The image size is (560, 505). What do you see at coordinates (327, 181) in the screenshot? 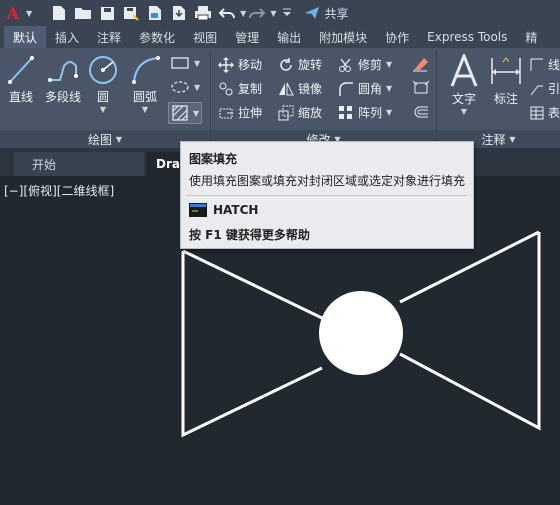
I see `tooltip-description: 使用填充图案或填充对封闭区域或选定对象进行填充` at bounding box center [327, 181].